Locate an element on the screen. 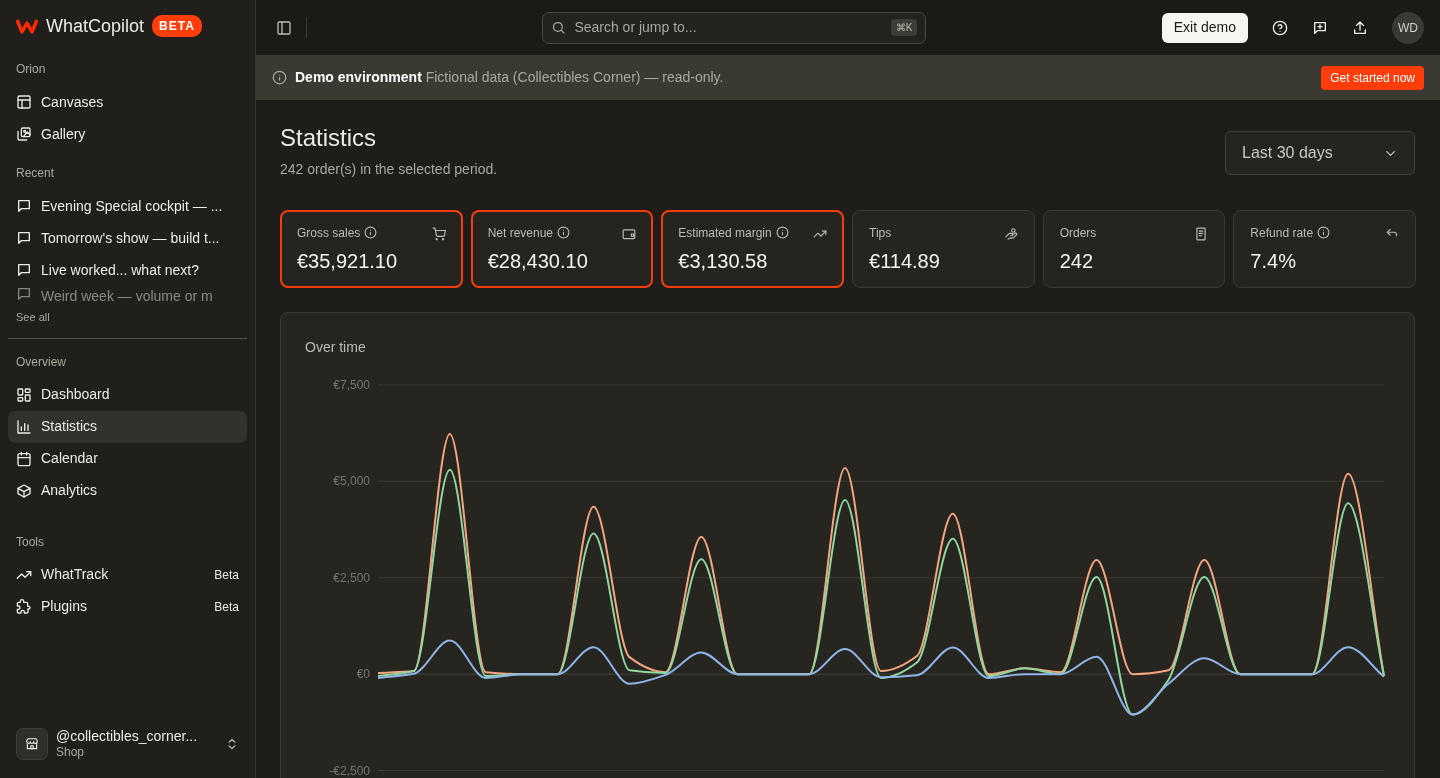 The width and height of the screenshot is (1440, 778). see-all-link: See all is located at coordinates (33, 317).